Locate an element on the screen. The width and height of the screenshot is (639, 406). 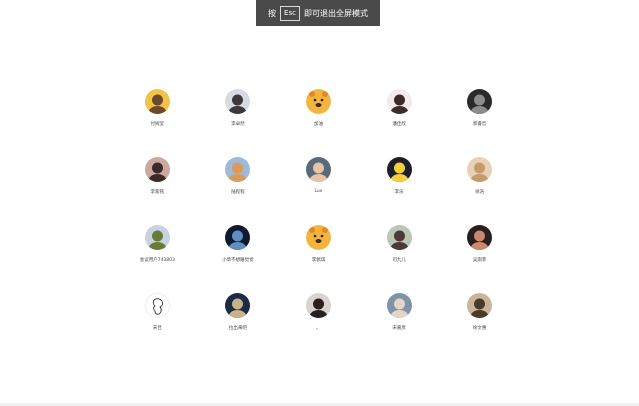
participant-name: 小草不想睡觉觉 is located at coordinates (238, 260).